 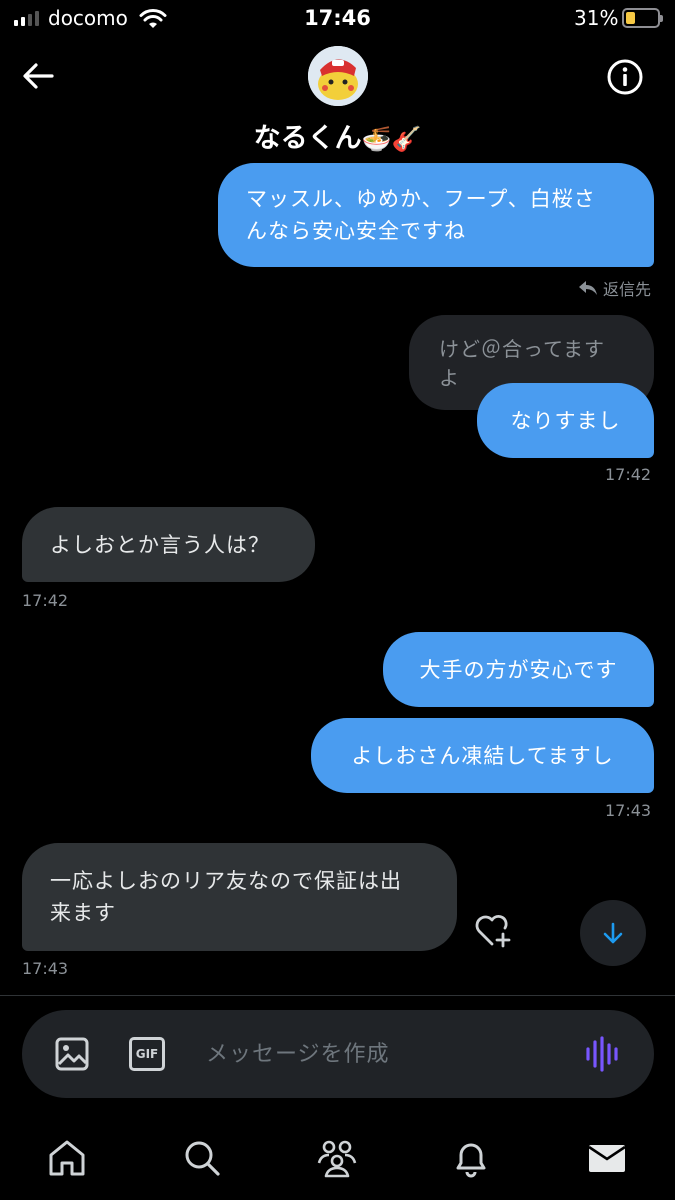 I want to click on conversation-header: なるくん🍜🎸, so click(x=337, y=100).